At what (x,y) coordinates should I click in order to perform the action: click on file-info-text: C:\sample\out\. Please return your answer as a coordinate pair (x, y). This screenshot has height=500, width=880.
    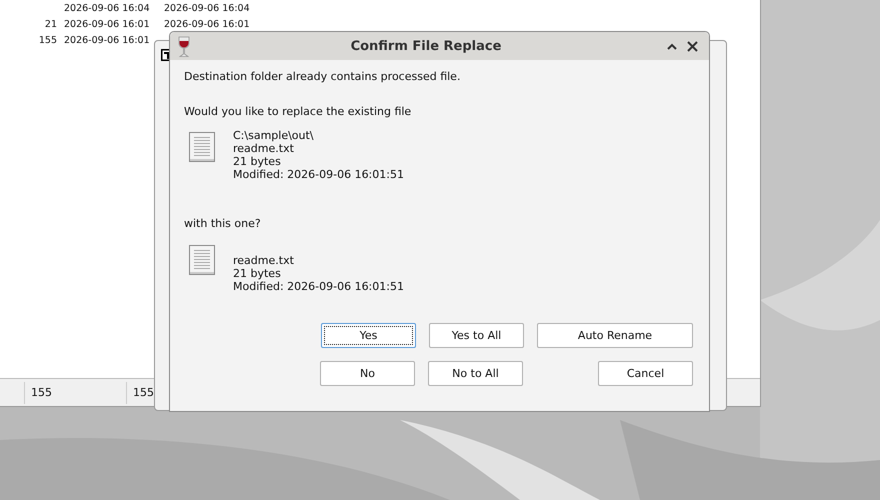
    Looking at the image, I should click on (274, 135).